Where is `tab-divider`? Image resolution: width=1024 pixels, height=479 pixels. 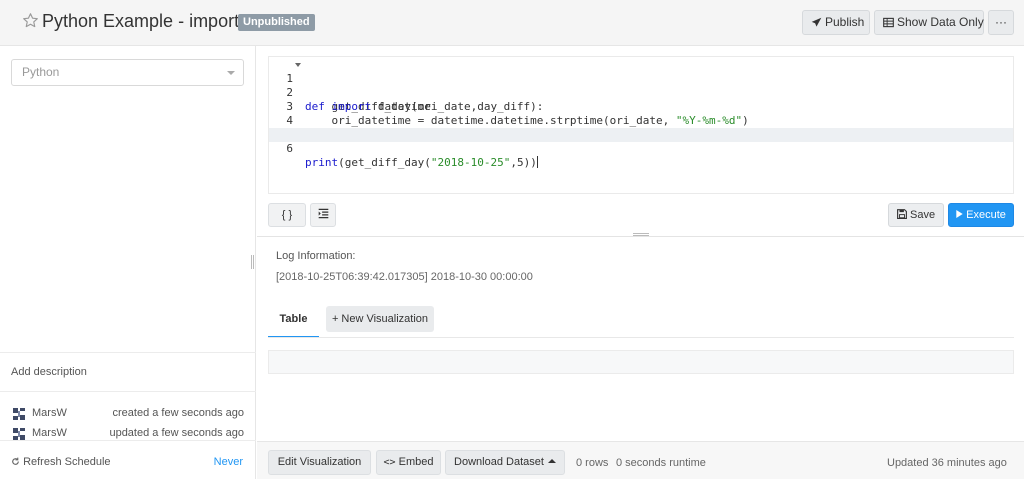 tab-divider is located at coordinates (641, 337).